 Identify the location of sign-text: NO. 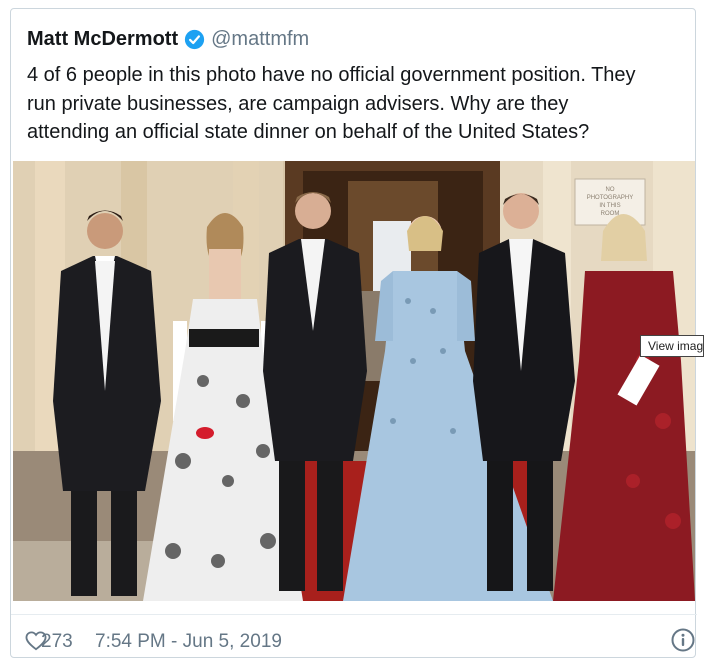
(610, 190).